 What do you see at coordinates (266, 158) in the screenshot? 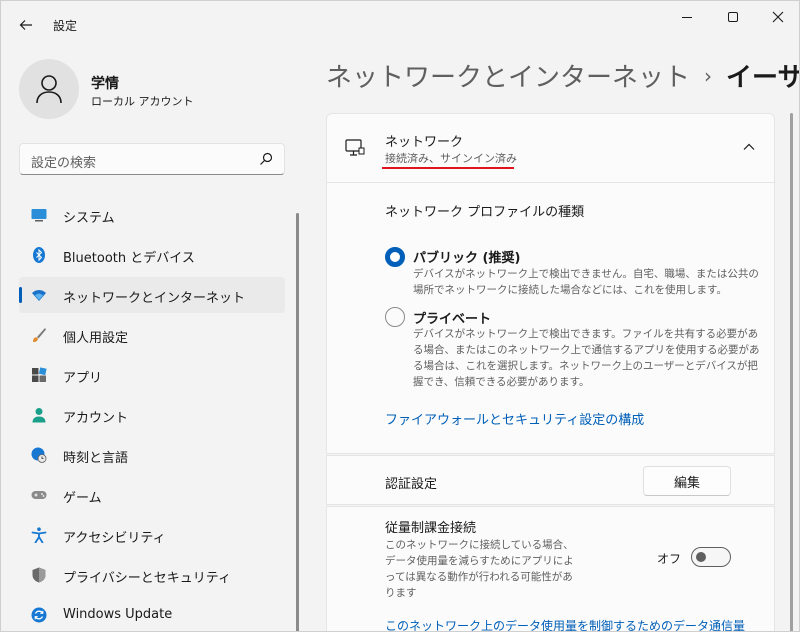
I see `search-icon` at bounding box center [266, 158].